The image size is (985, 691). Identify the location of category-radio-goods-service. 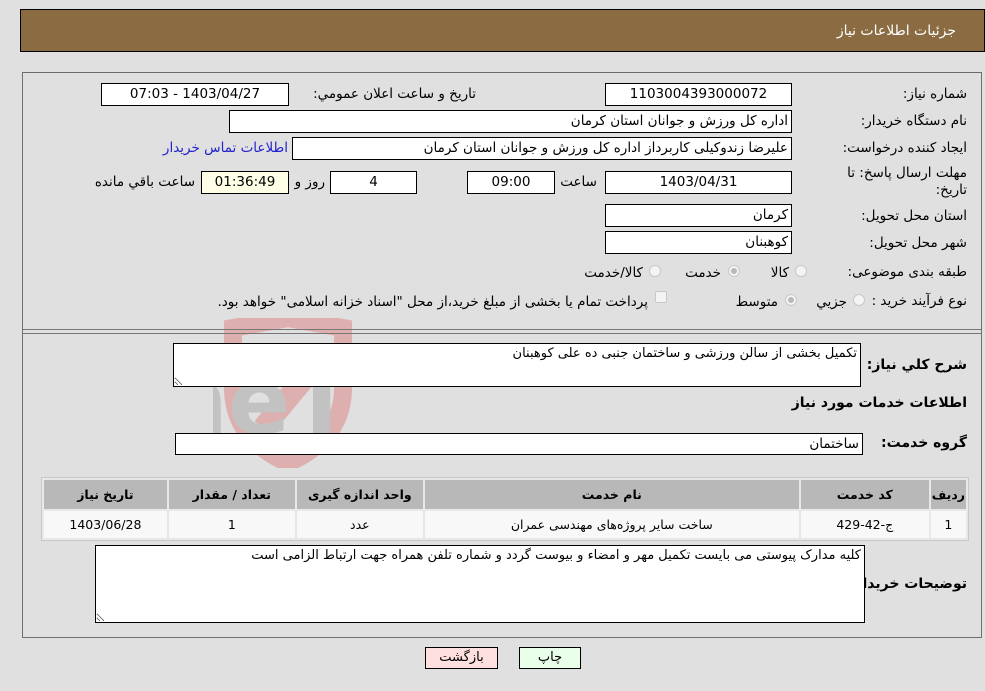
(655, 271).